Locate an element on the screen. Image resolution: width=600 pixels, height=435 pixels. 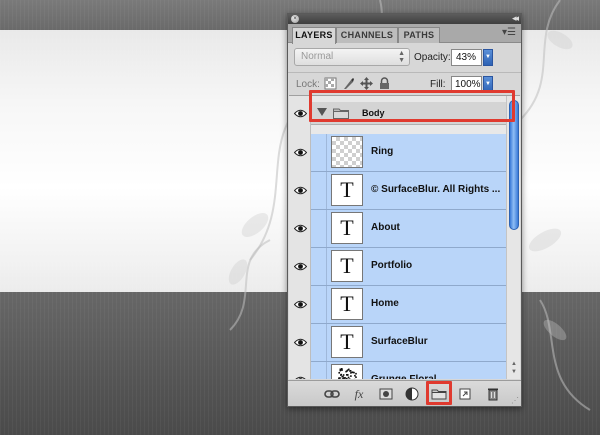
layer-row: T SurfaceBlur is located at coordinates (408, 343).